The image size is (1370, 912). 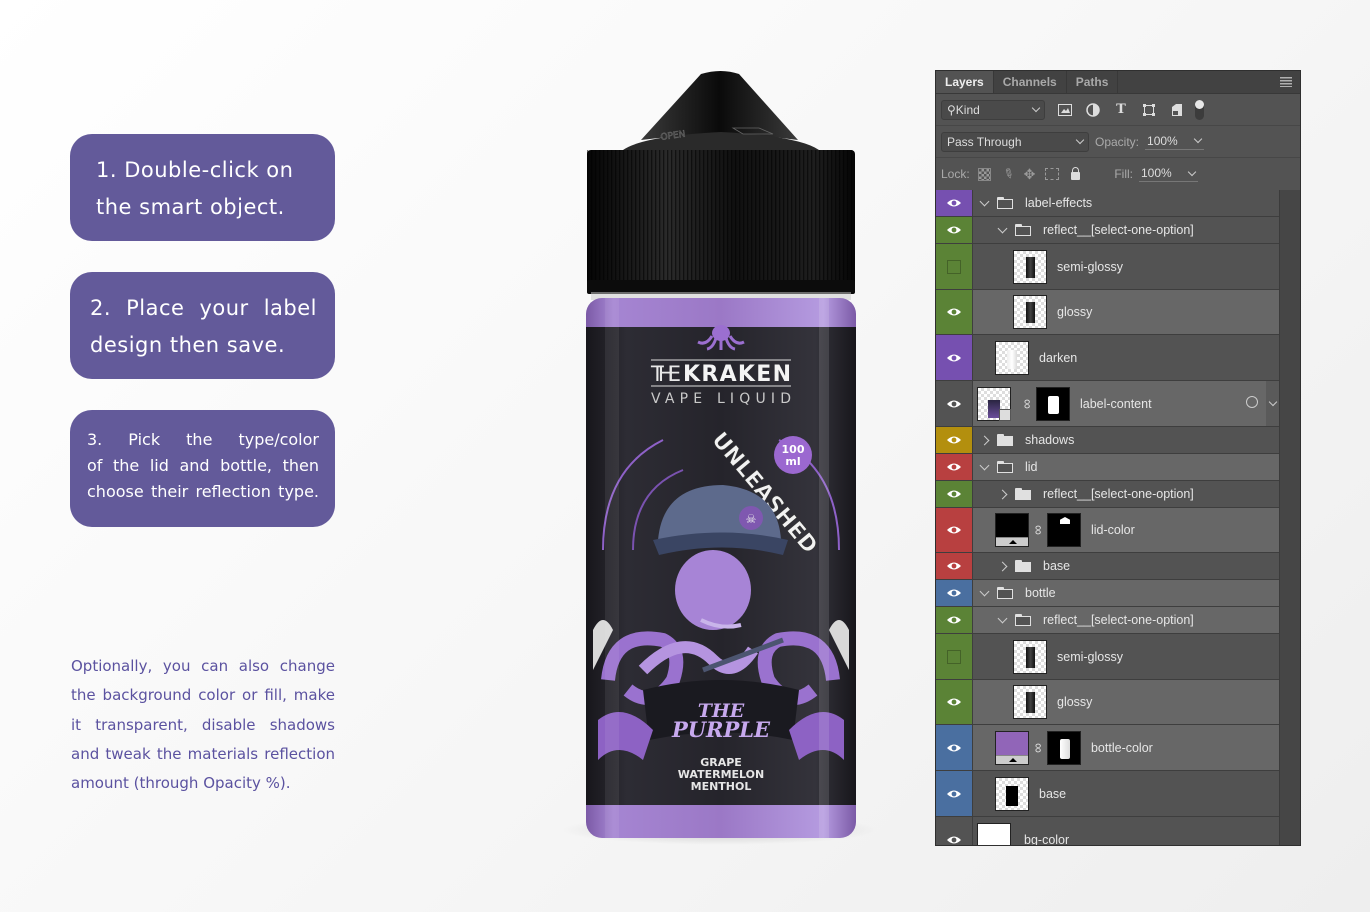 I want to click on layer-name: shadows, so click(x=1050, y=440).